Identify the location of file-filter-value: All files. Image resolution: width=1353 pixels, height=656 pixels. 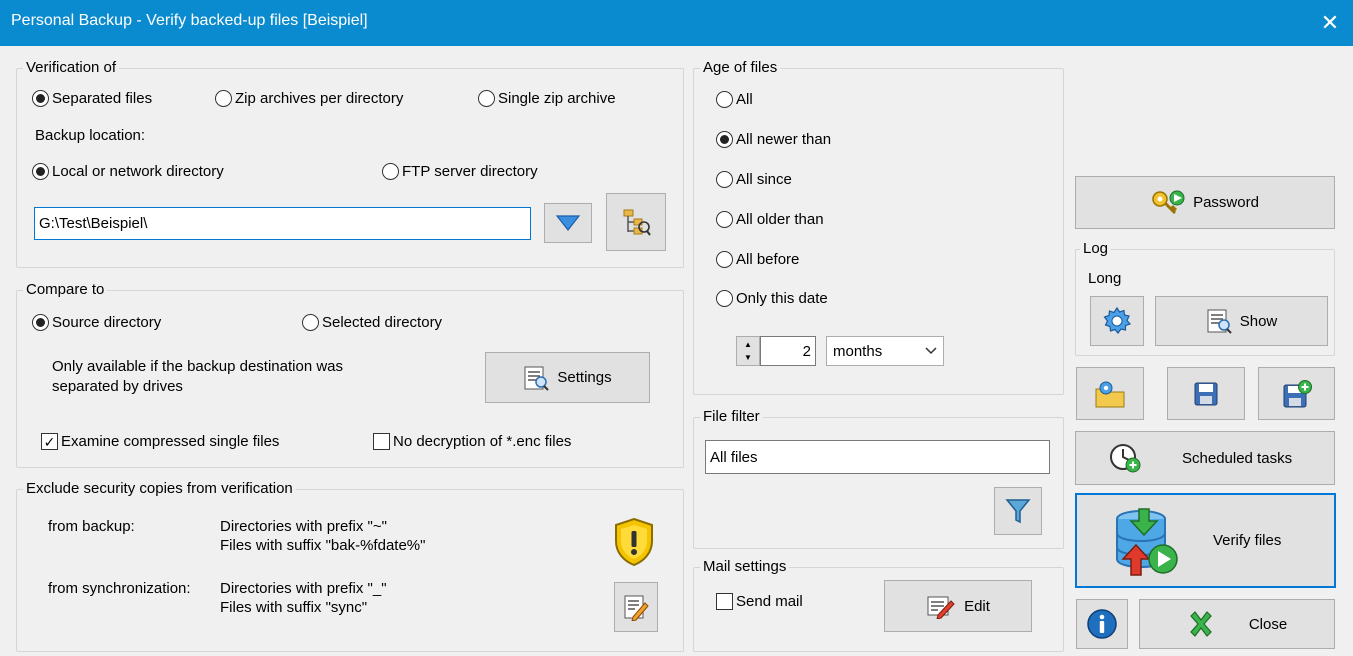
(734, 457).